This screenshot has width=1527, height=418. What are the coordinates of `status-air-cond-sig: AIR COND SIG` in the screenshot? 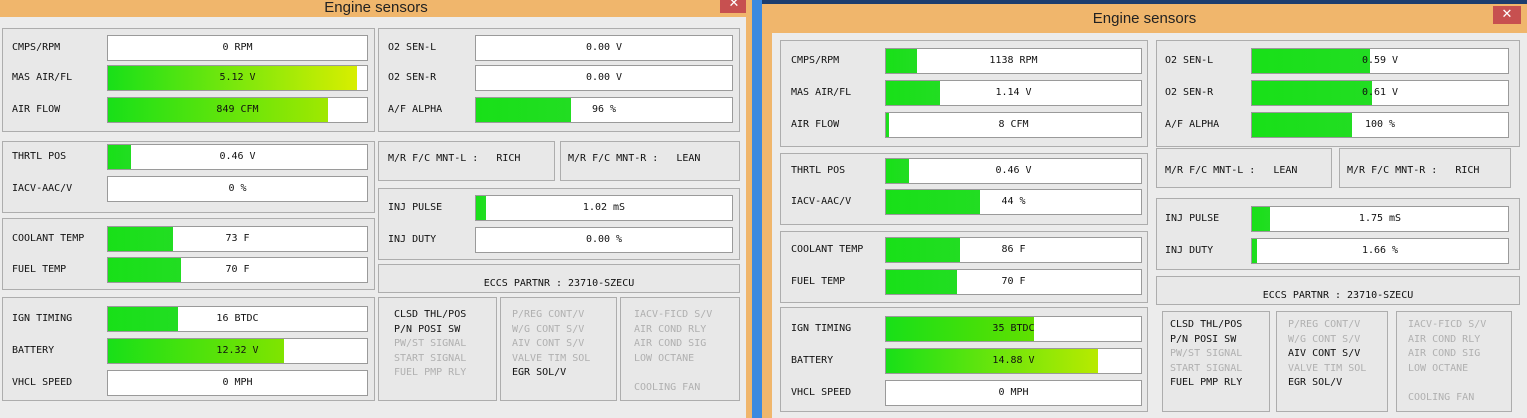 It's located at (1444, 353).